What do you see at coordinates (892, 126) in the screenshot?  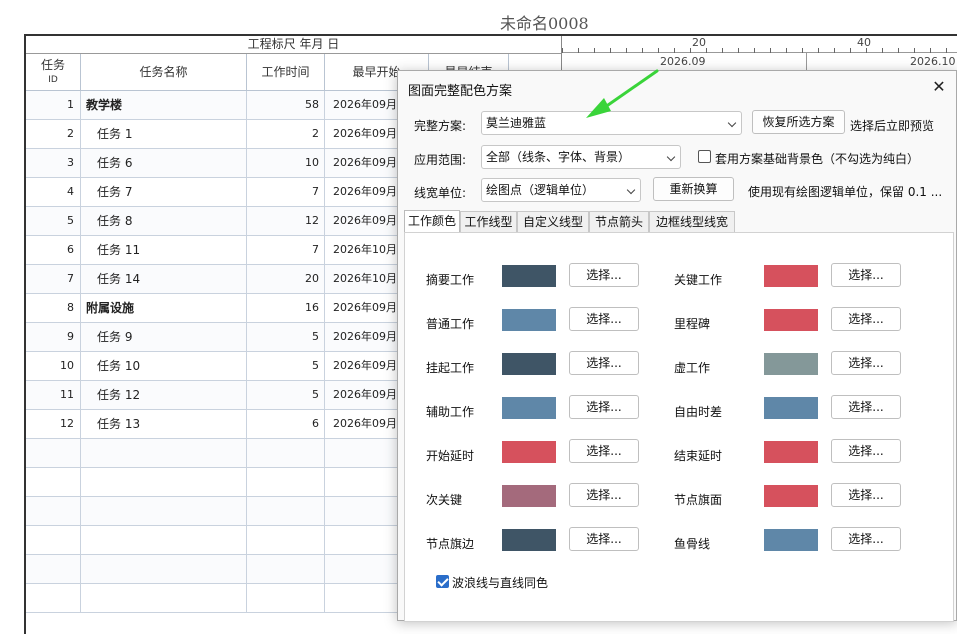 I see `preview-note: 选择后立即预览` at bounding box center [892, 126].